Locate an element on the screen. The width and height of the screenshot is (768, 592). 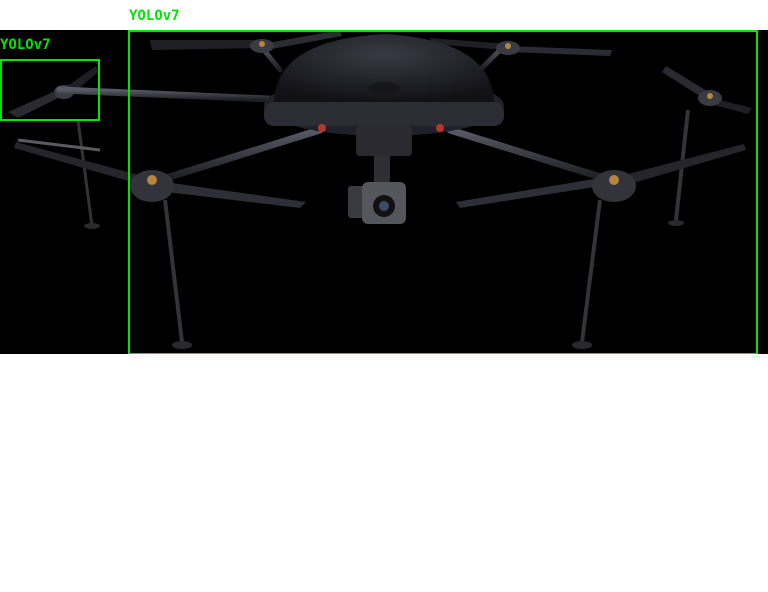
detection-box-rotor is located at coordinates (50, 90).